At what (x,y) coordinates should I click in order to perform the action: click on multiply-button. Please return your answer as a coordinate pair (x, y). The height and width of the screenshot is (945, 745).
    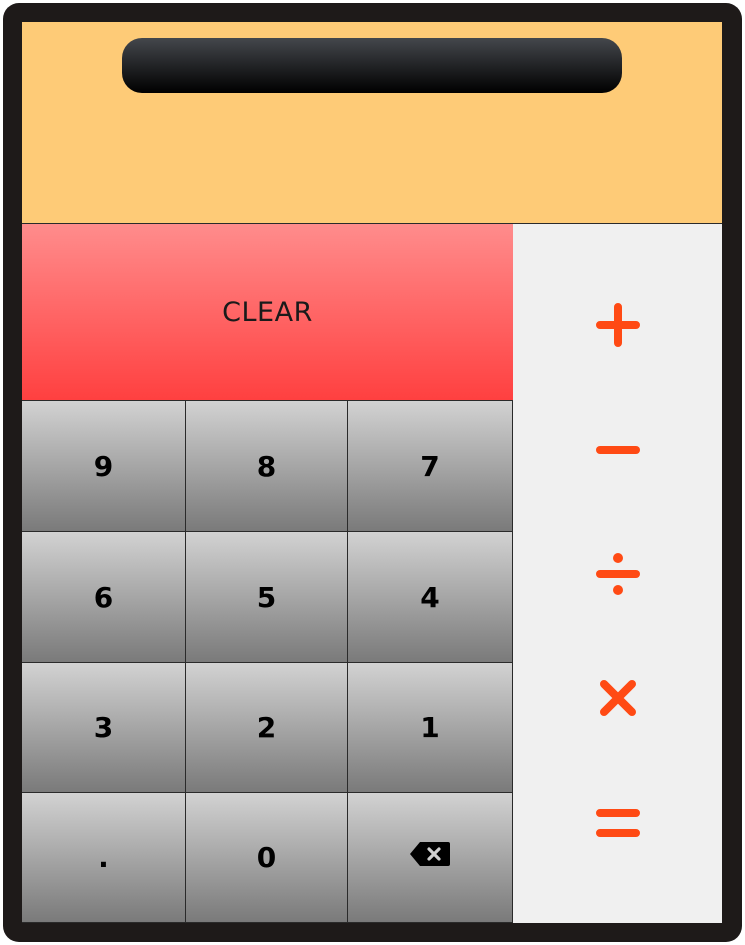
    Looking at the image, I should click on (617, 698).